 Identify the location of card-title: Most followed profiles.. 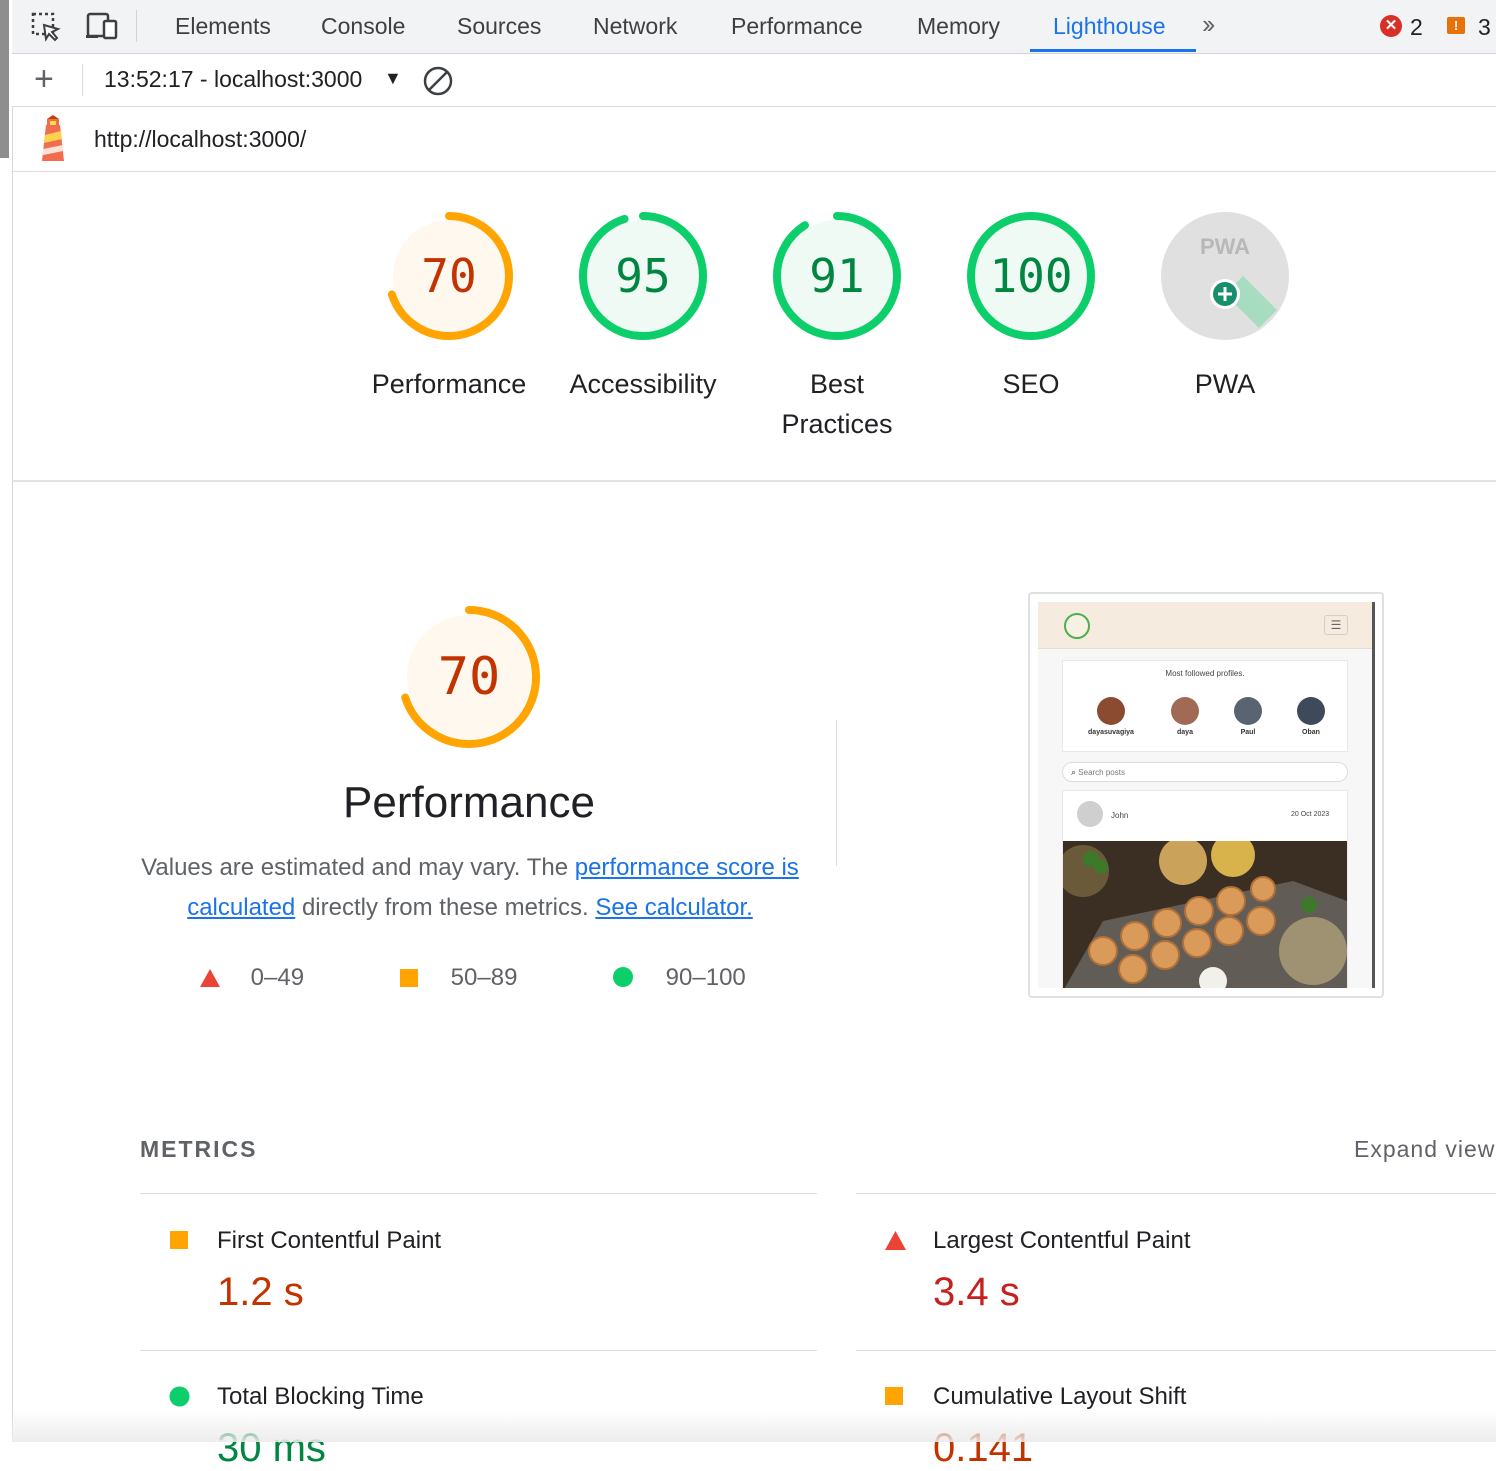
(1205, 673).